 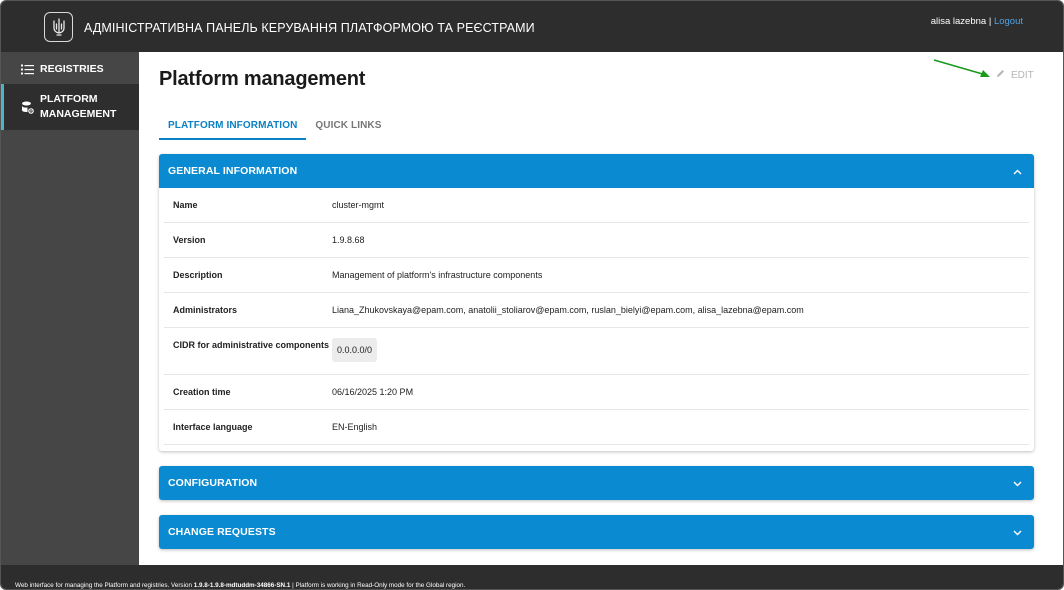 What do you see at coordinates (222, 532) in the screenshot?
I see `panel-title: CHANGE REQUESTS` at bounding box center [222, 532].